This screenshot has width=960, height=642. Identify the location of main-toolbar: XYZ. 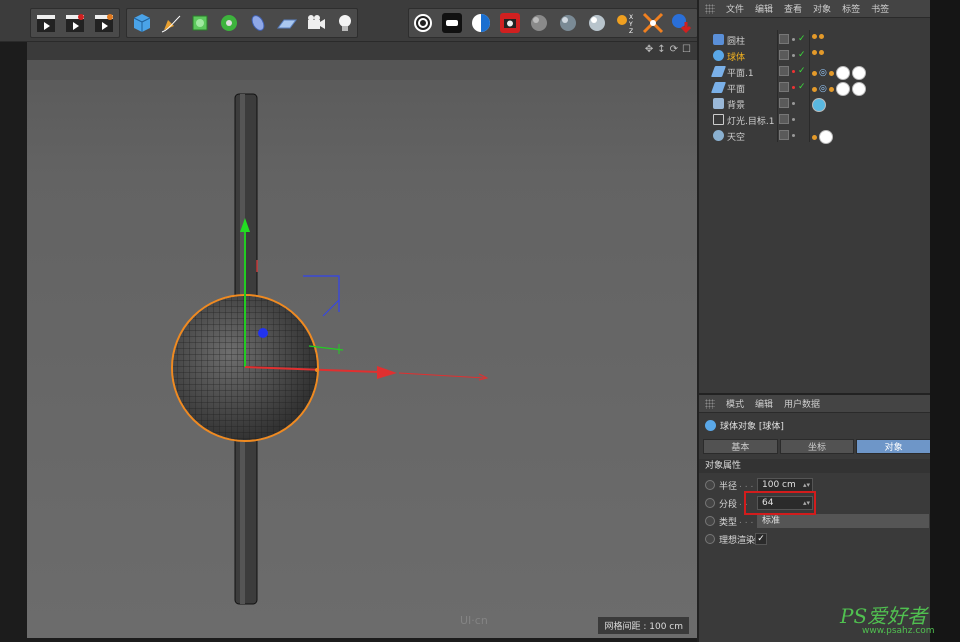
(349, 21).